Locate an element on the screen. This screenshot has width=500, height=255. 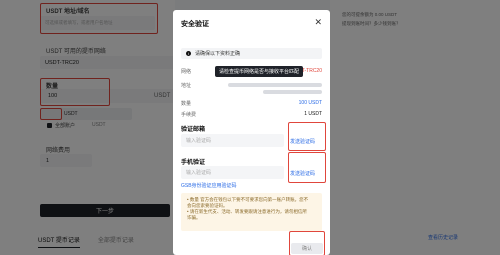
email-code-input: 输入验证码 is located at coordinates (232, 140).